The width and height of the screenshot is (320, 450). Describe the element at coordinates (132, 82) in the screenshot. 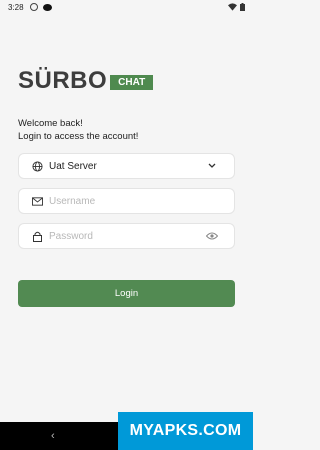

I see `logo-chat-badge: CHAT` at that location.